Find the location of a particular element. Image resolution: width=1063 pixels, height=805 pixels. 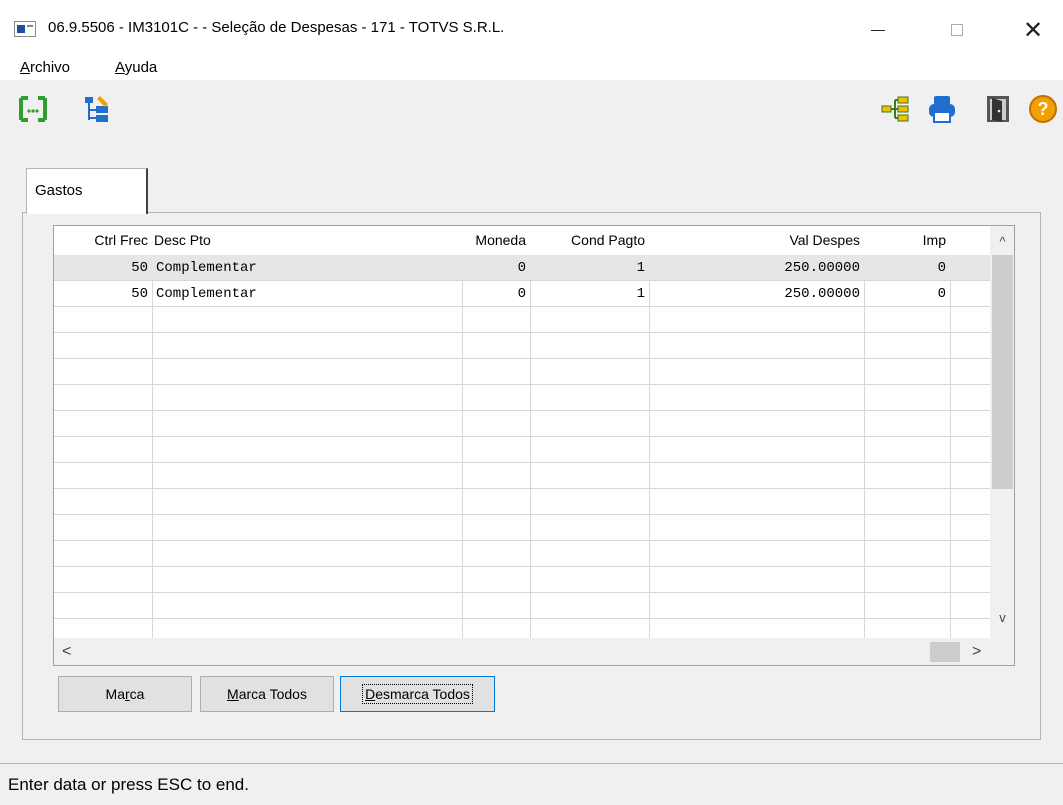

maximize-button is located at coordinates (957, 30).